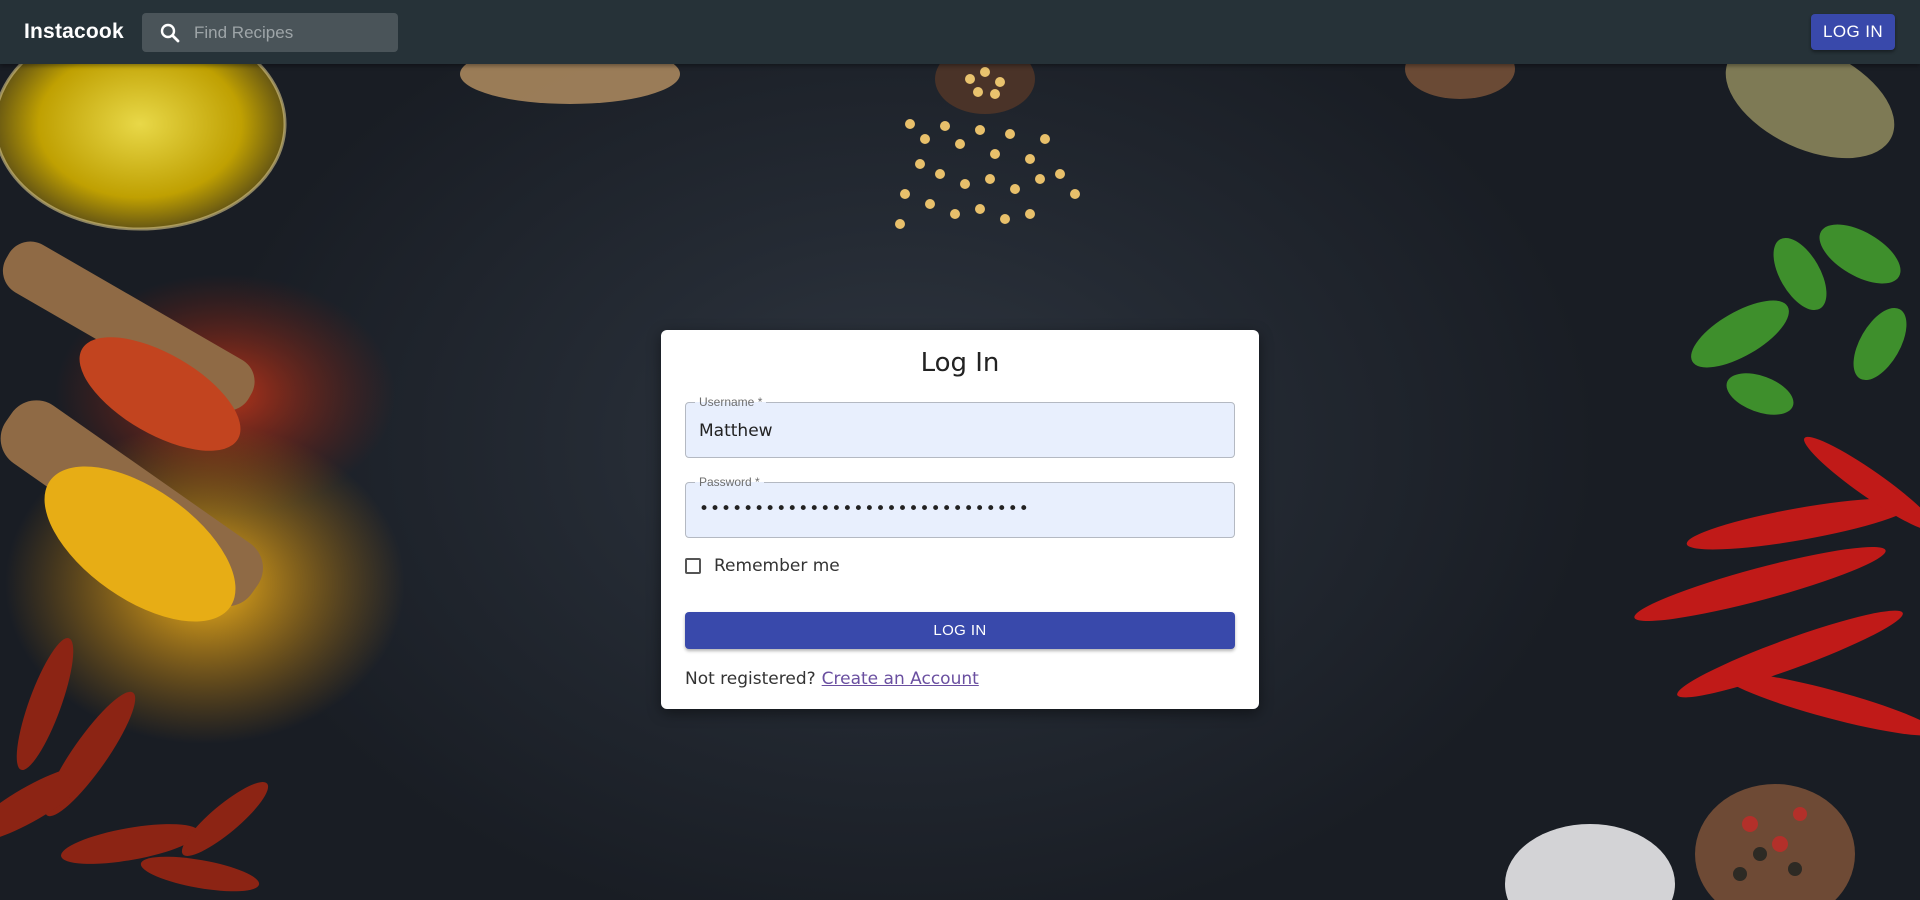  I want to click on username-value: Matthew, so click(736, 431).